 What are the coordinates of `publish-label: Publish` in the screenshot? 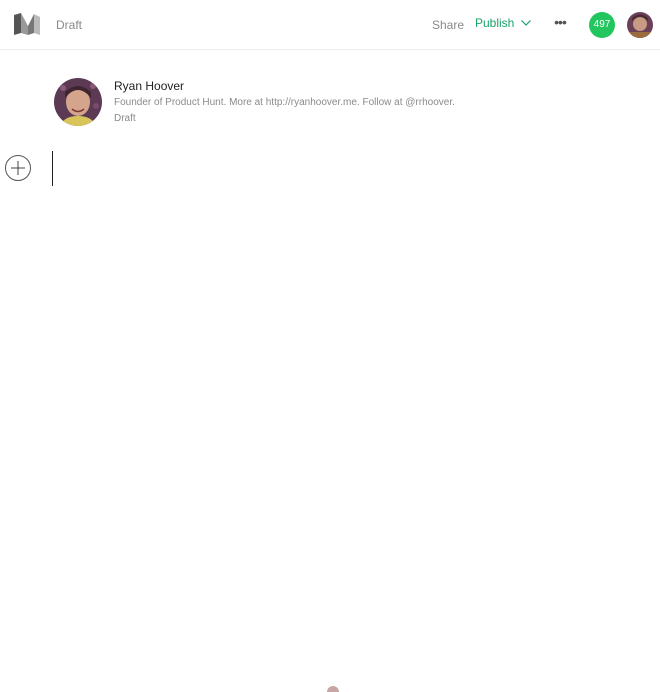 It's located at (495, 23).